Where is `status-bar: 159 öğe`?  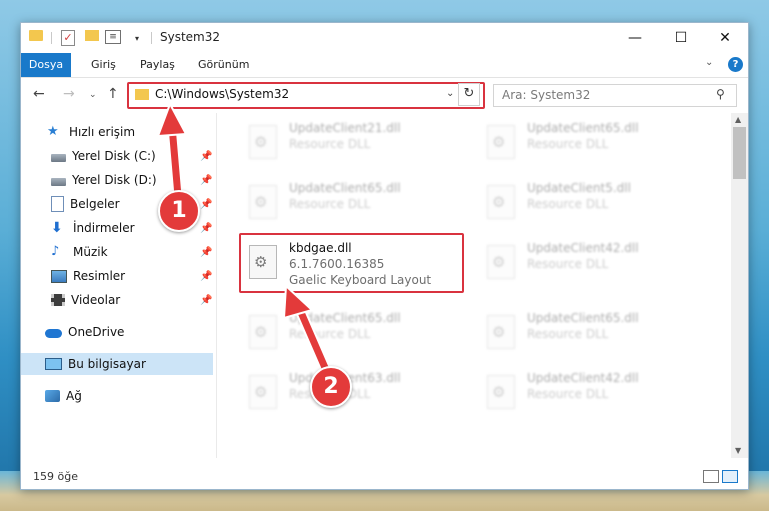
status-bar: 159 öğe is located at coordinates (384, 476).